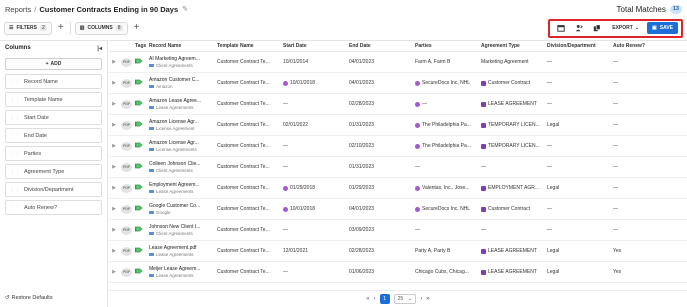  I want to click on last-page-icon: », so click(427, 299).